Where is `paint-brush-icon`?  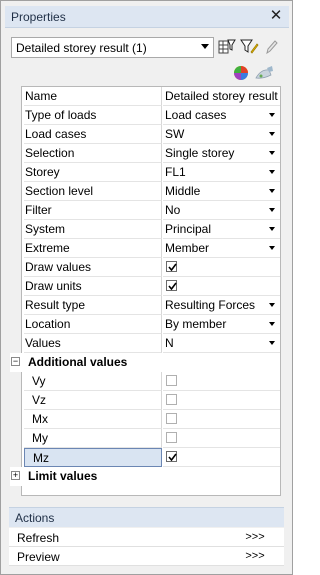
paint-brush-icon is located at coordinates (264, 73).